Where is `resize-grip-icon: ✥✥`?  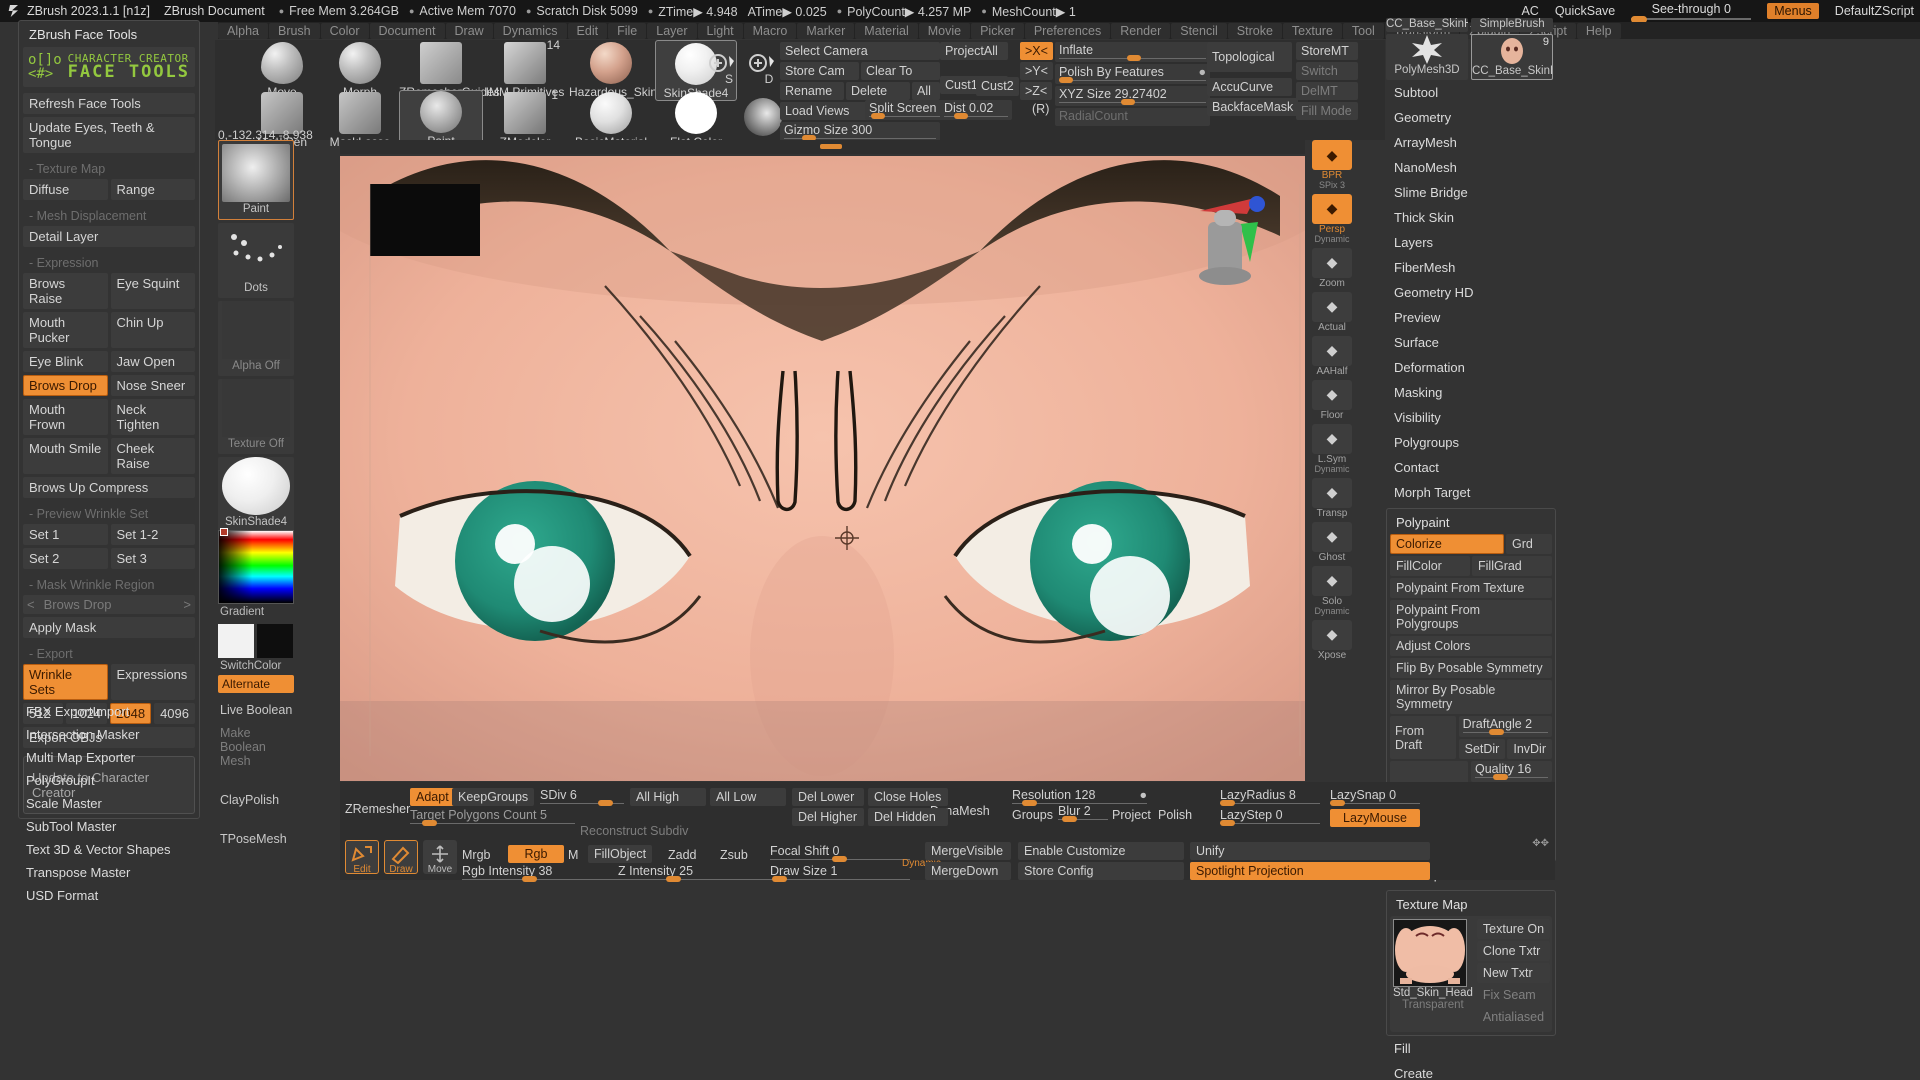
resize-grip-icon: ✥✥ is located at coordinates (1540, 843).